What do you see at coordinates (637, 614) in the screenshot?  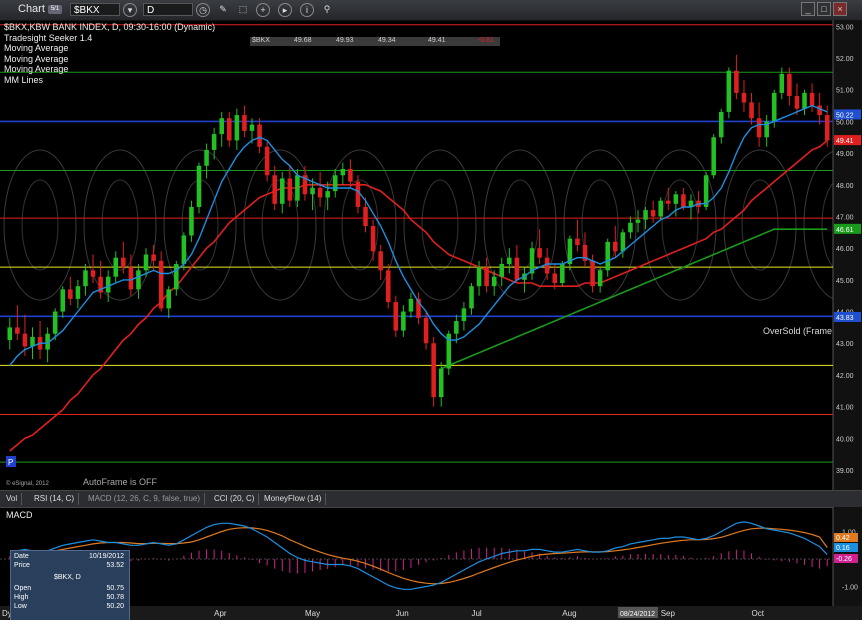 I see `cursor-date-label: 08/24/2012` at bounding box center [637, 614].